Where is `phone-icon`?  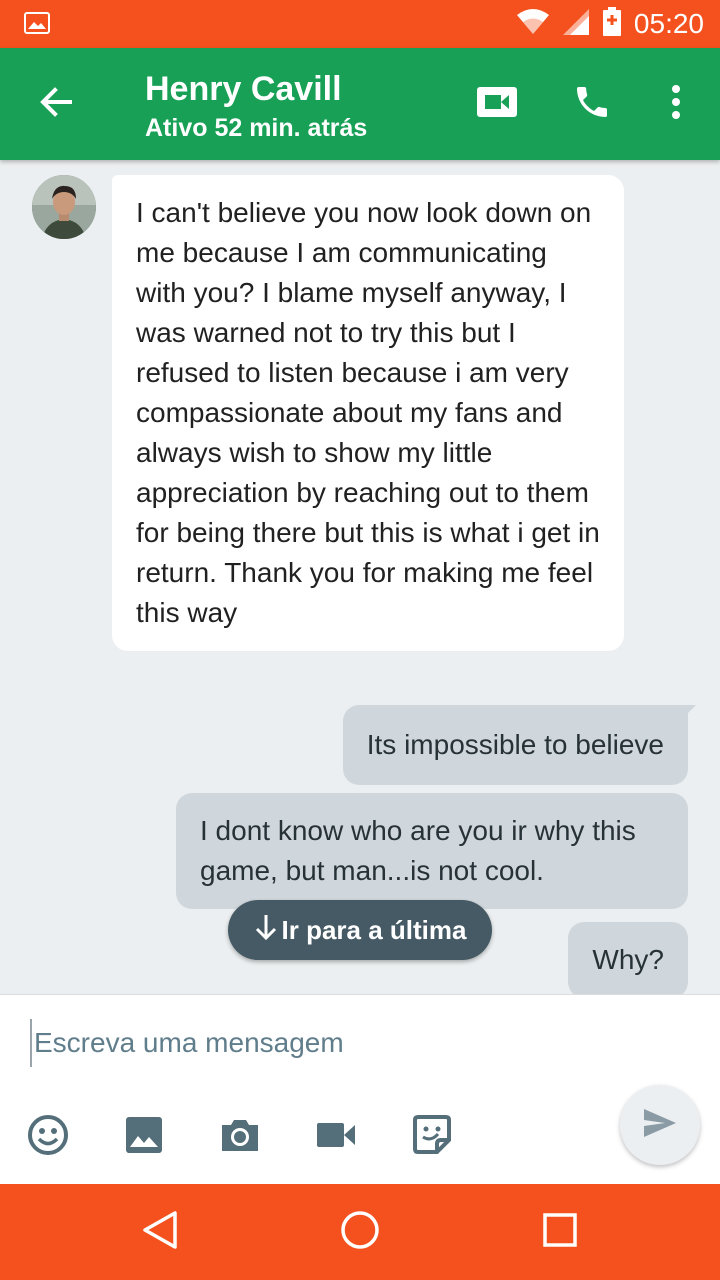 phone-icon is located at coordinates (592, 104).